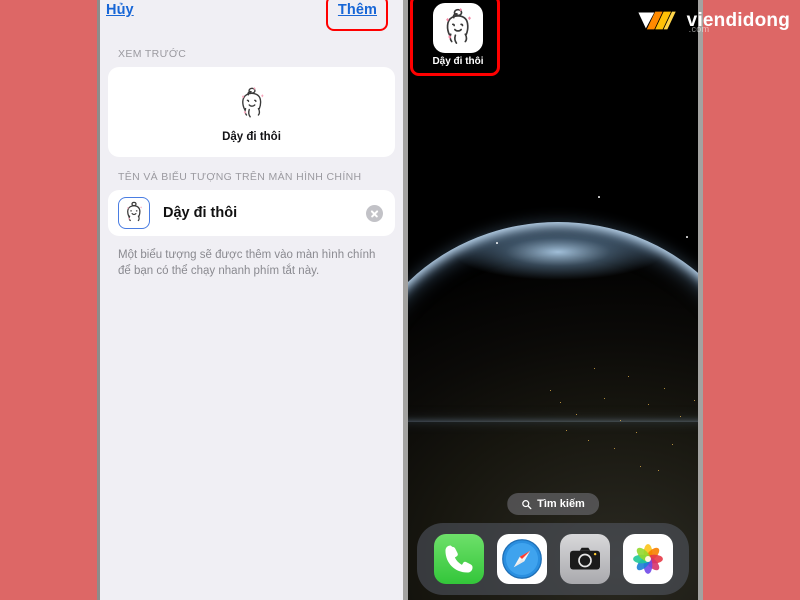 The width and height of the screenshot is (800, 600). I want to click on watermark-suffix: .com, so click(699, 28).